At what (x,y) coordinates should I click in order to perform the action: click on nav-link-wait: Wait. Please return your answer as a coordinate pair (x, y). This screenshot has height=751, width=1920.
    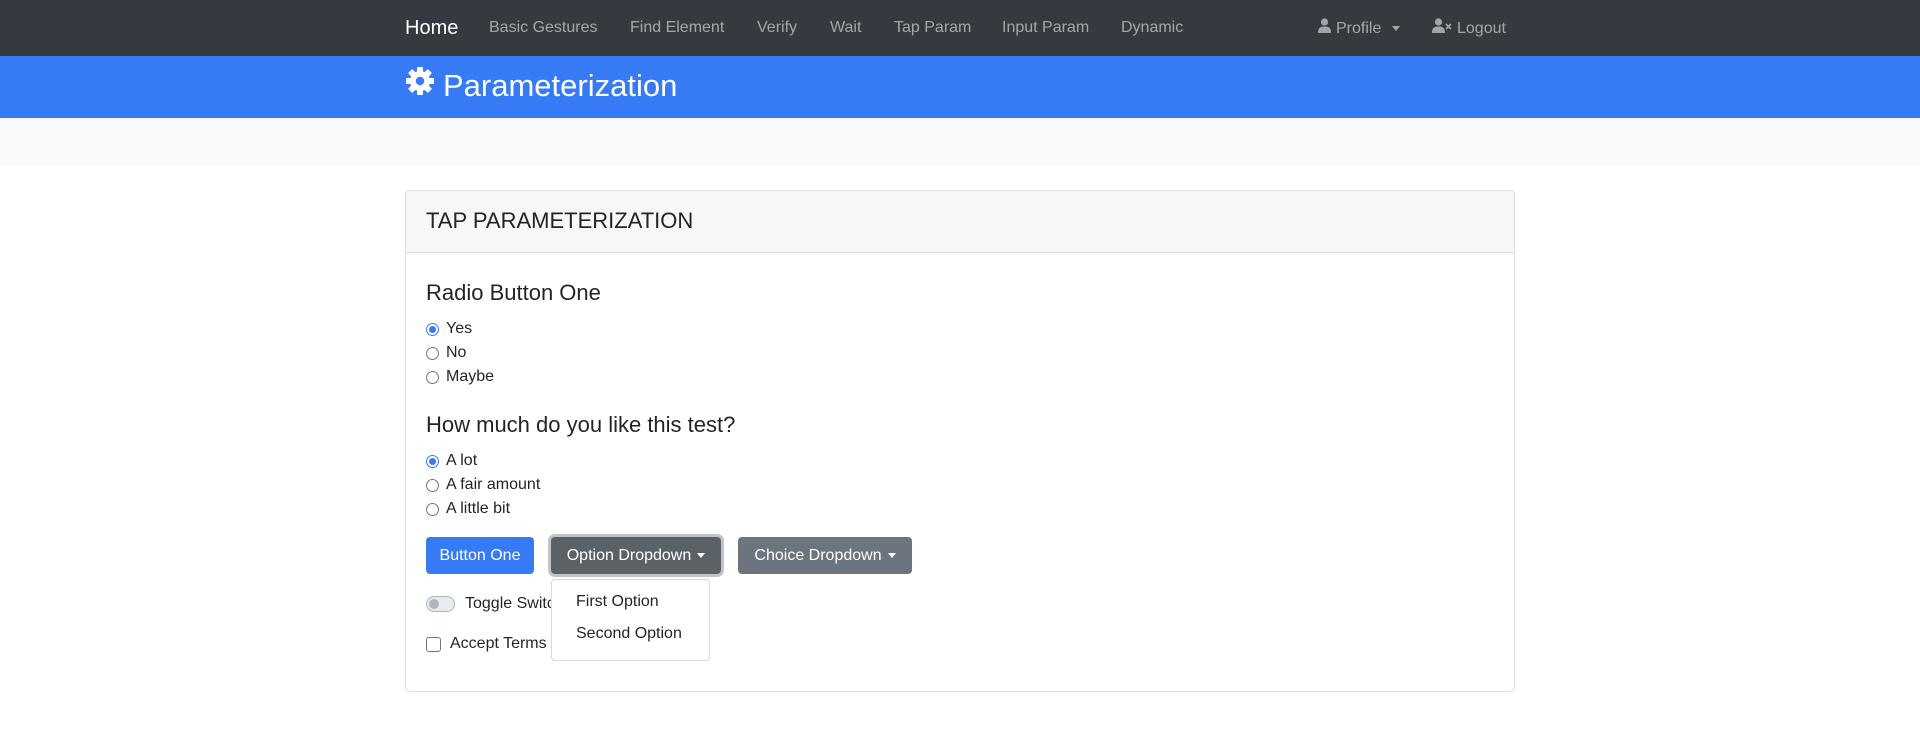
    Looking at the image, I should click on (845, 28).